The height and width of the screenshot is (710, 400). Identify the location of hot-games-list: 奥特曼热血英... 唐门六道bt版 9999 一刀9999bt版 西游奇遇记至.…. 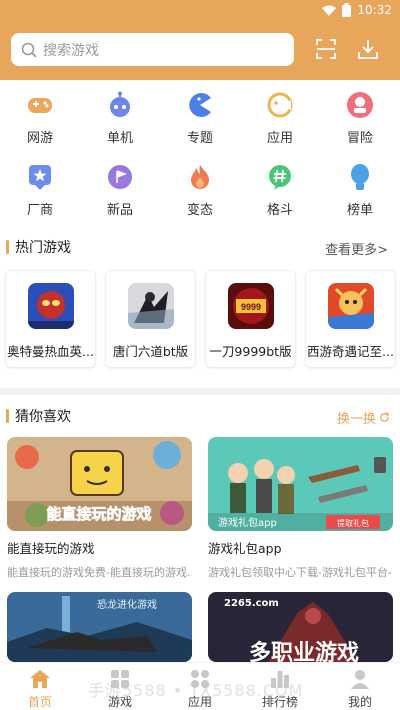
(202, 320).